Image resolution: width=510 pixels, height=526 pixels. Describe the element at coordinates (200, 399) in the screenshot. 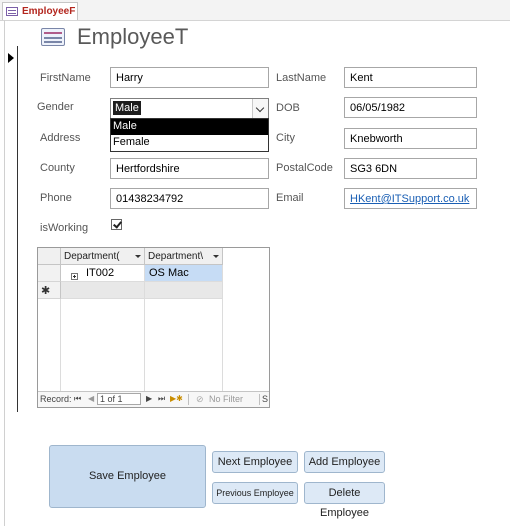

I see `filter-icon: ⊘` at that location.